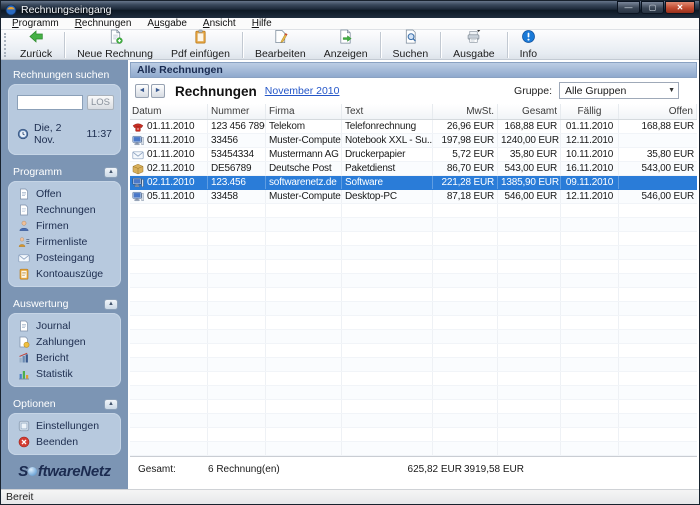 The width and height of the screenshot is (700, 505). What do you see at coordinates (529, 45) in the screenshot?
I see `info-button: Info` at bounding box center [529, 45].